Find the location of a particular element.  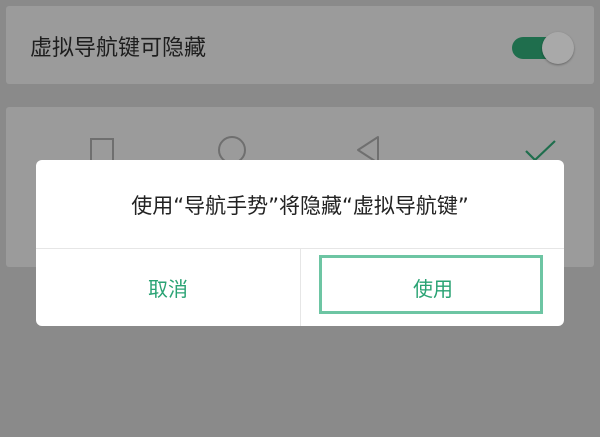

setting-label: 虚拟导航键可隐藏 is located at coordinates (118, 48).